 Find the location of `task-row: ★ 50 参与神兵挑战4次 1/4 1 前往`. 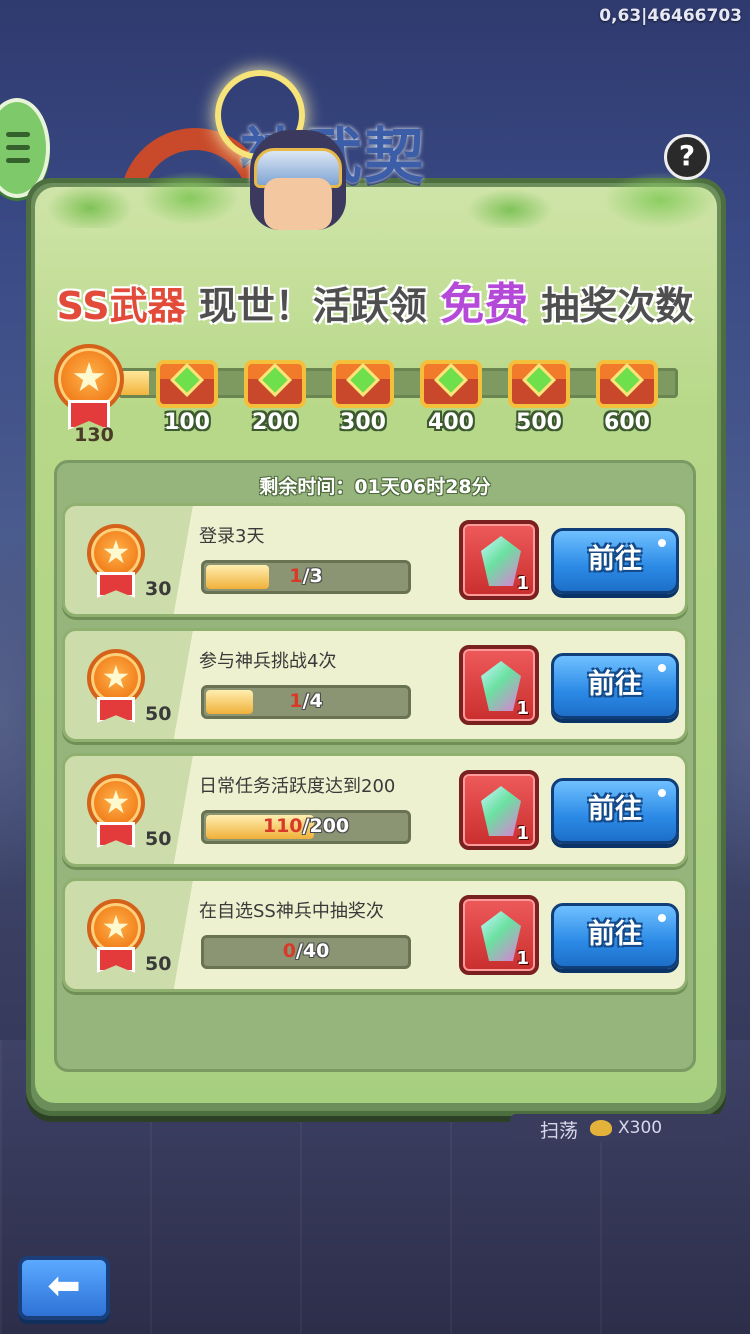

task-row: ★ 50 参与神兵挑战4次 1/4 1 前往 is located at coordinates (375, 685).